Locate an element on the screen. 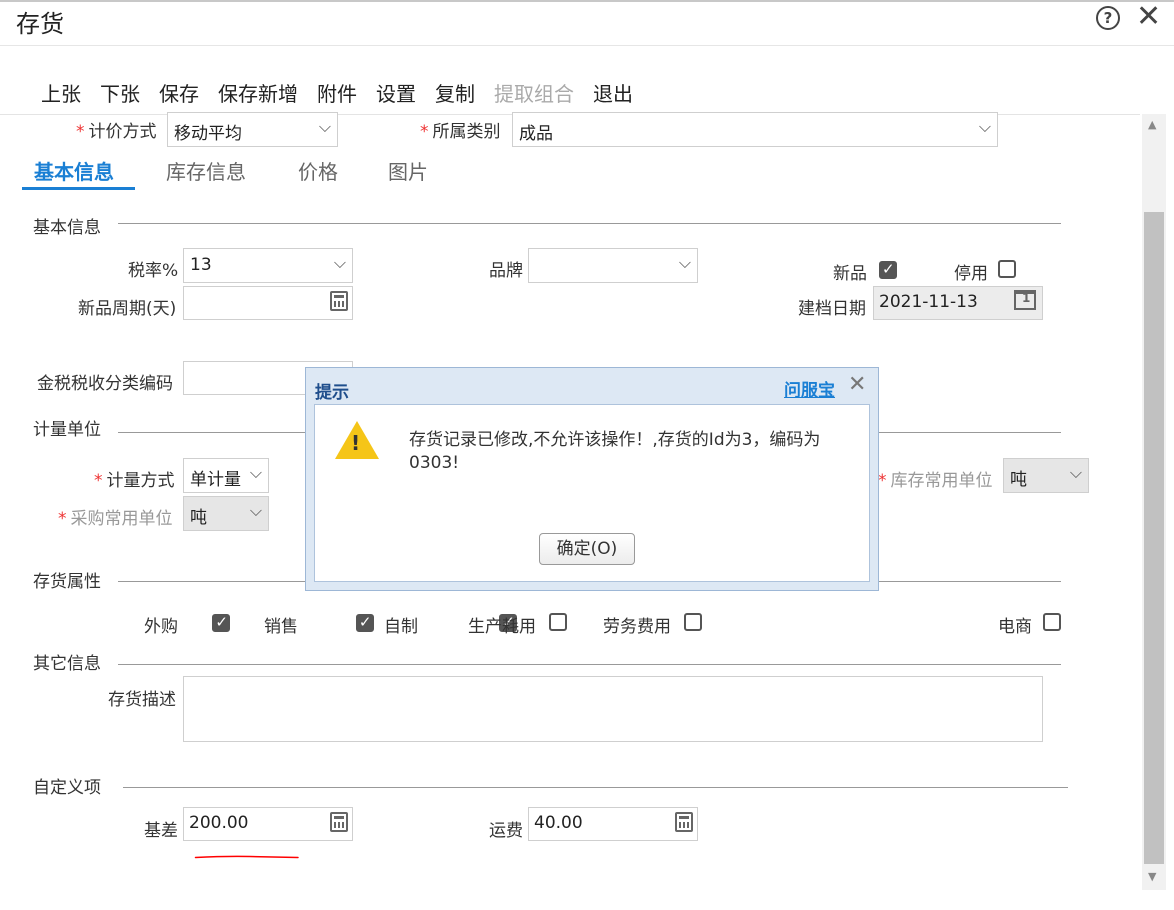 Image resolution: width=1174 pixels, height=910 pixels. tab-basic-info: 基本信息 is located at coordinates (74, 170).